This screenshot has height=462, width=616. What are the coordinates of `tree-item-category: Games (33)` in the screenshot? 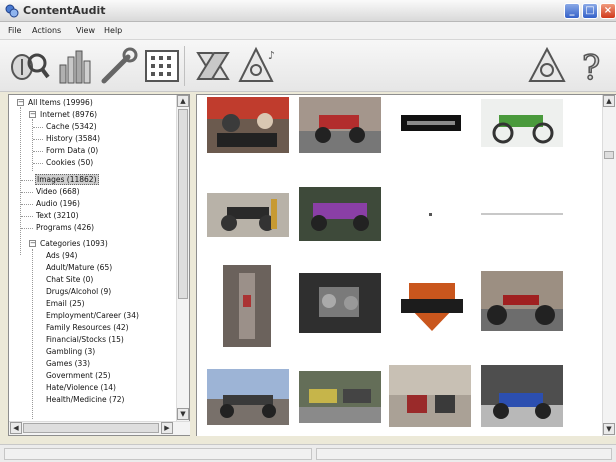 It's located at (68, 363).